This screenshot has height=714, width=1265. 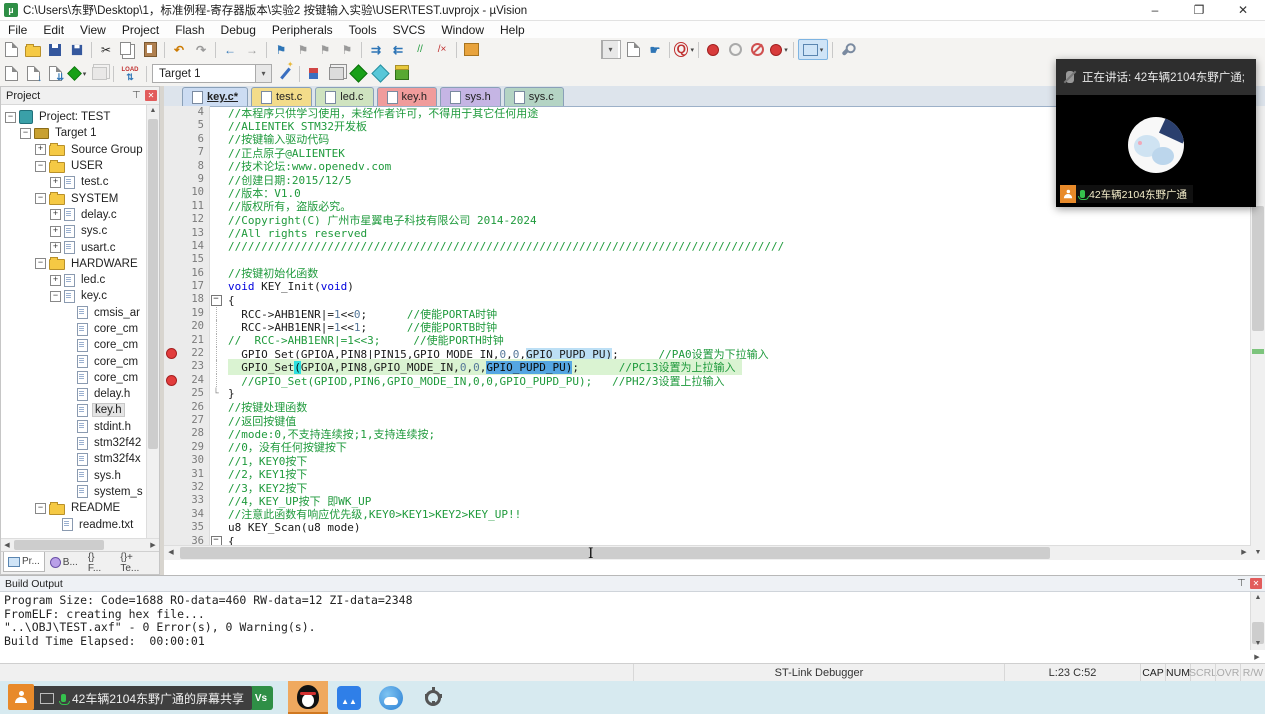 I want to click on quick-search-icon: Q ▾, so click(x=684, y=49).